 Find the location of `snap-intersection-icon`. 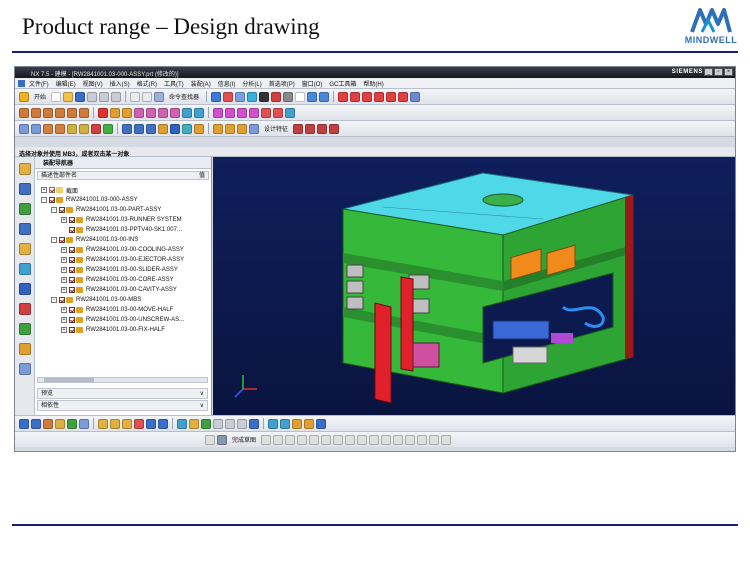

snap-intersection-icon is located at coordinates (139, 423).